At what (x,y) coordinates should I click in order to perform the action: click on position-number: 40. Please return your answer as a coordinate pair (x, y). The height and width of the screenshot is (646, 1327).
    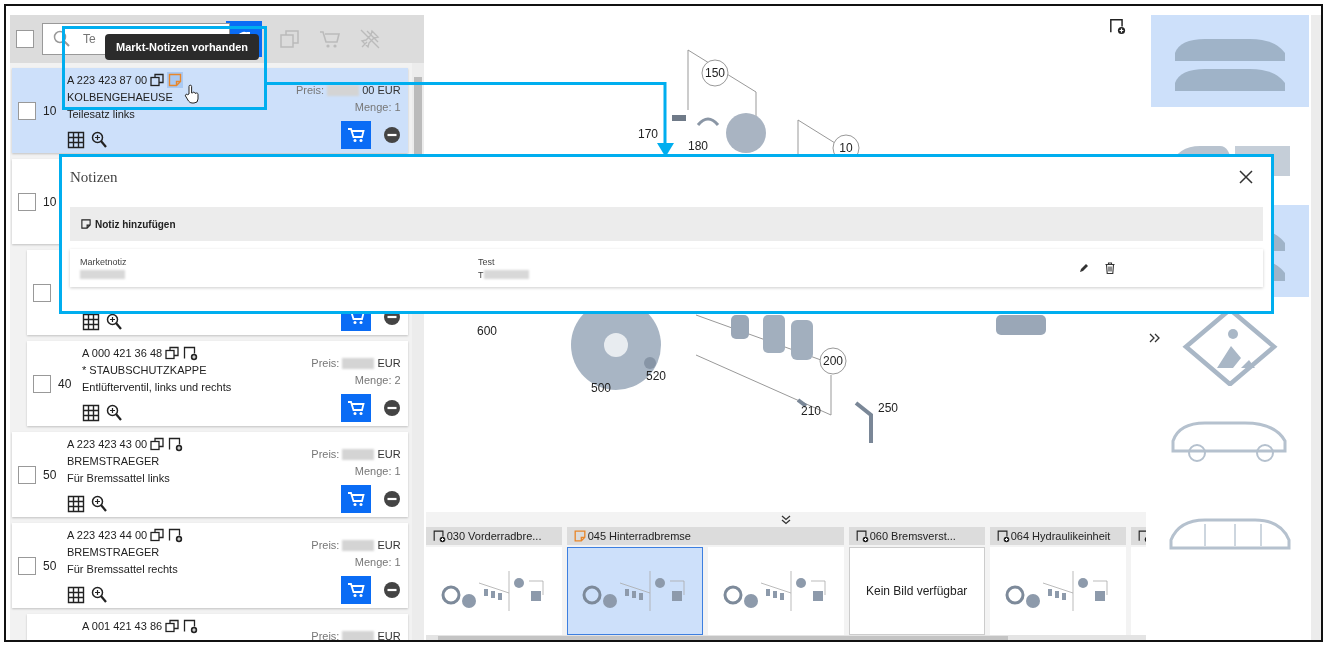
    Looking at the image, I should click on (65, 384).